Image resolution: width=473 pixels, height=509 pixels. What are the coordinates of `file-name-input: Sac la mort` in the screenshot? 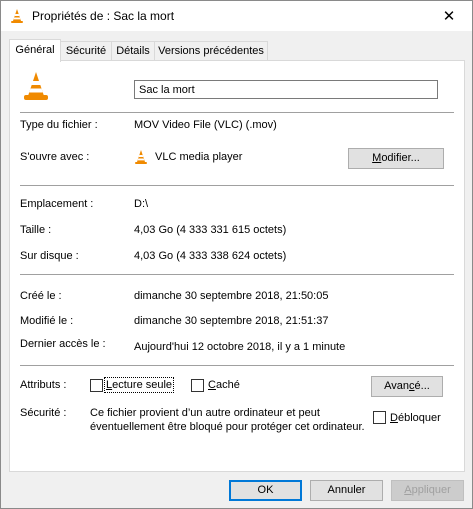 It's located at (286, 89).